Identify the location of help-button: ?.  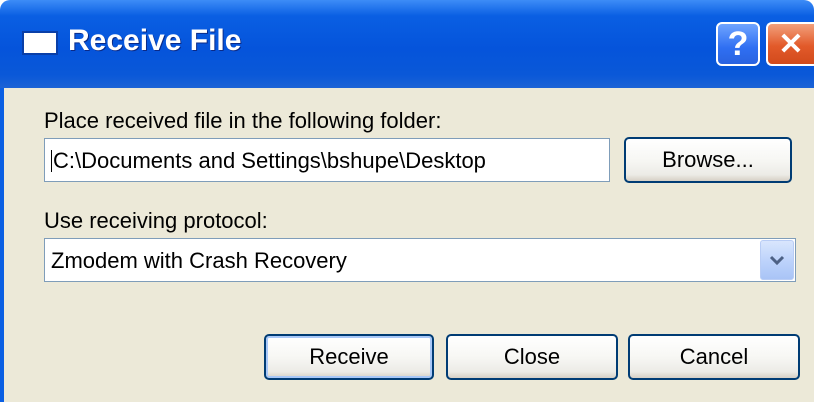
(738, 44).